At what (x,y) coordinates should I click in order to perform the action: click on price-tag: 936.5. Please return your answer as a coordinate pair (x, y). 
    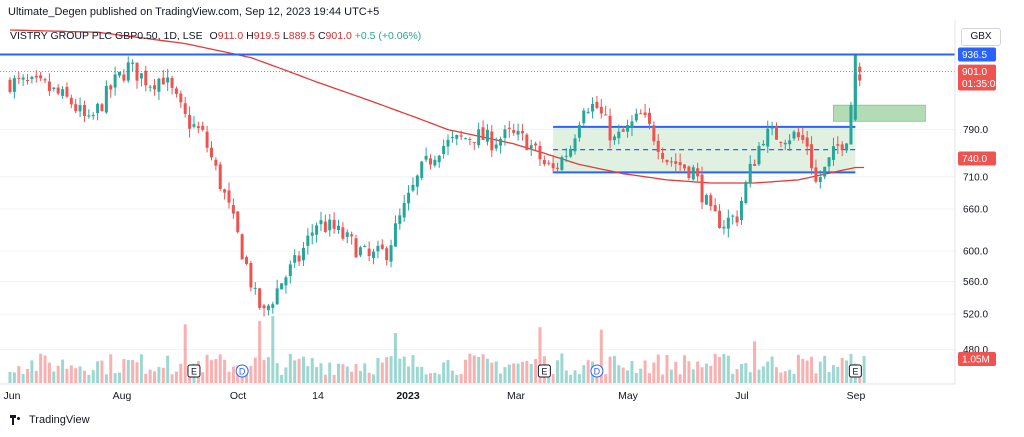
    Looking at the image, I should click on (977, 54).